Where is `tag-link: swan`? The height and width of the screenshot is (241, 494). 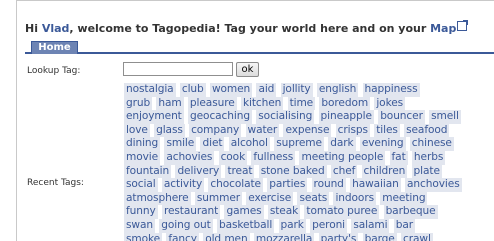
tag-link: swan is located at coordinates (139, 225).